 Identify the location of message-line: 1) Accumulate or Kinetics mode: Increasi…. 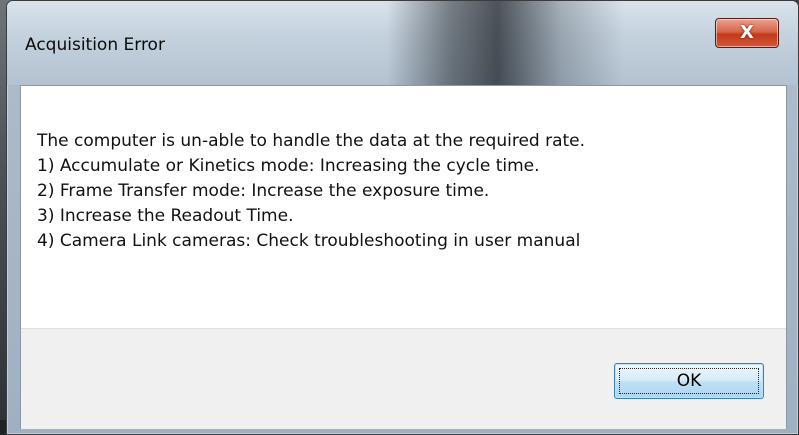
(288, 166).